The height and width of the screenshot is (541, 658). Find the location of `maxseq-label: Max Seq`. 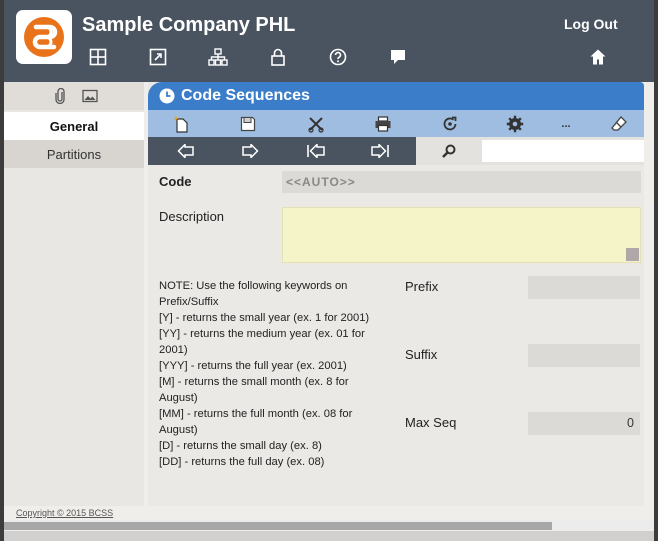

maxseq-label: Max Seq is located at coordinates (431, 422).